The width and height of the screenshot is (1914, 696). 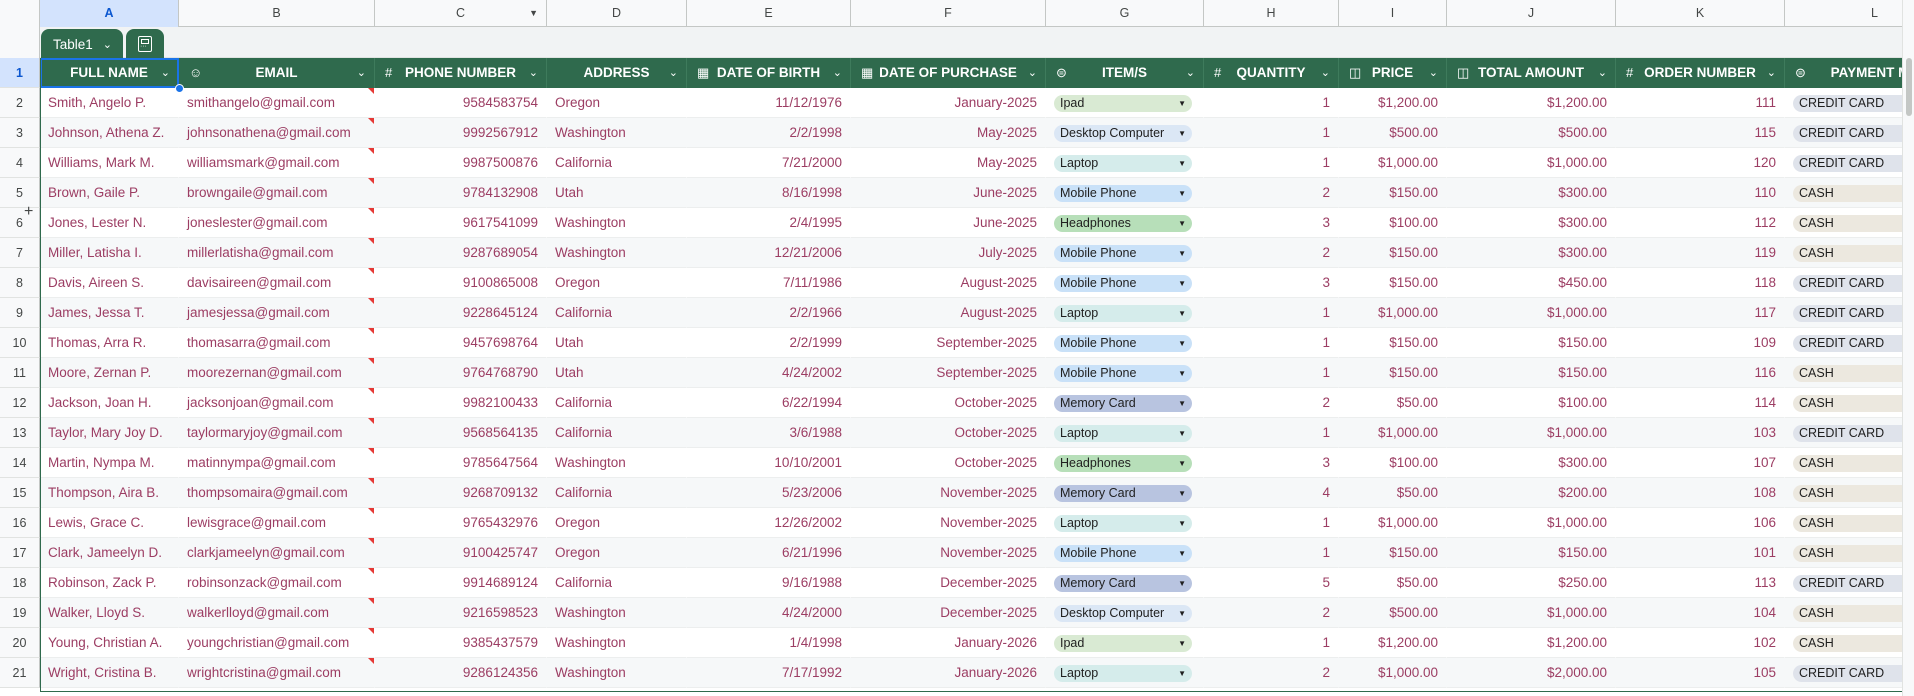 I want to click on column-header-cell: ⊜ ITEM/S ⌄, so click(x=1125, y=73).